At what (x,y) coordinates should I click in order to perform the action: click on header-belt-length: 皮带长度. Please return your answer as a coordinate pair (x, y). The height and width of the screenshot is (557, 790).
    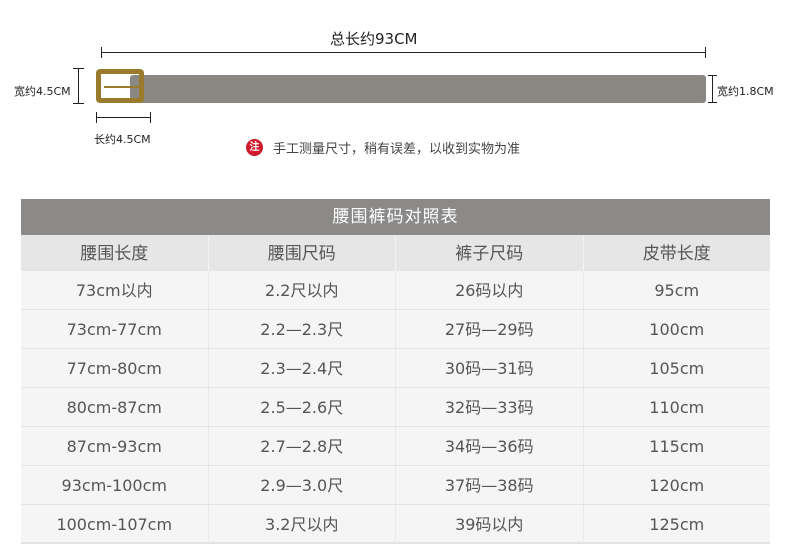
    Looking at the image, I should click on (676, 254).